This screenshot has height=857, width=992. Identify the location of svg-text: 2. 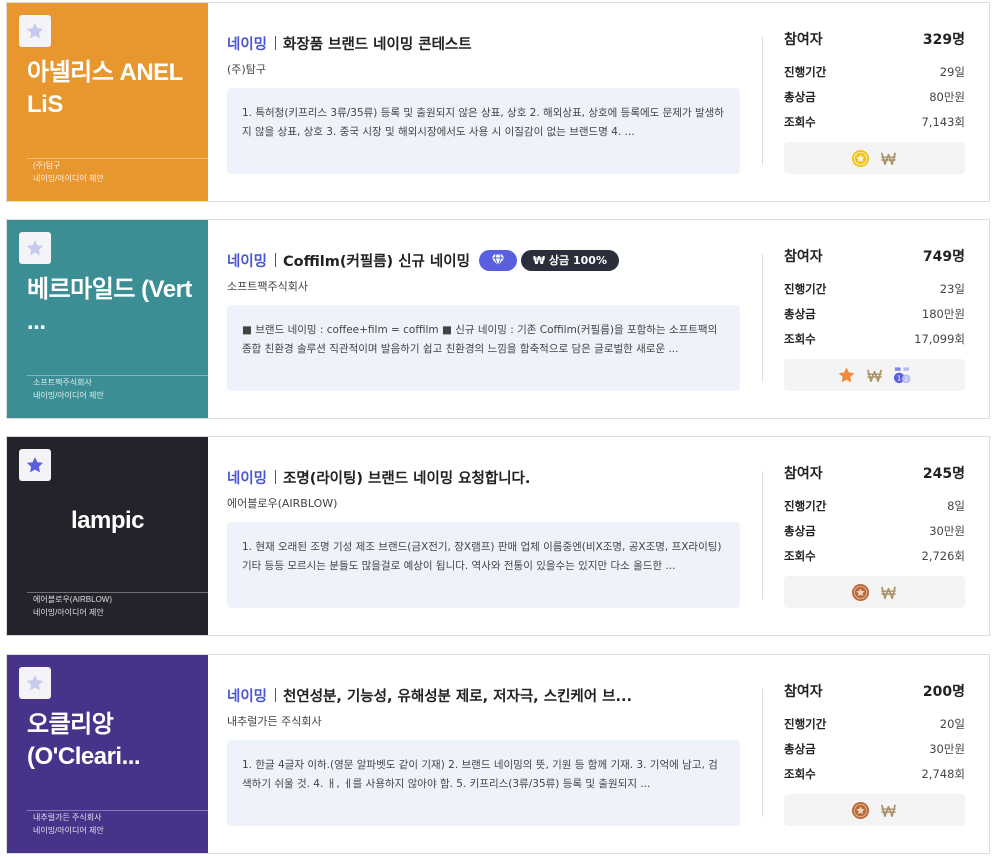
(906, 380).